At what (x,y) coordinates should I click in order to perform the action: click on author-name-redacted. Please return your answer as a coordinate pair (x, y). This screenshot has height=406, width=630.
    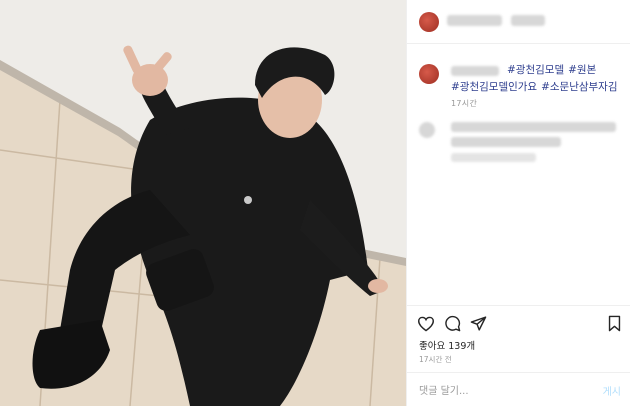
    Looking at the image, I should click on (474, 20).